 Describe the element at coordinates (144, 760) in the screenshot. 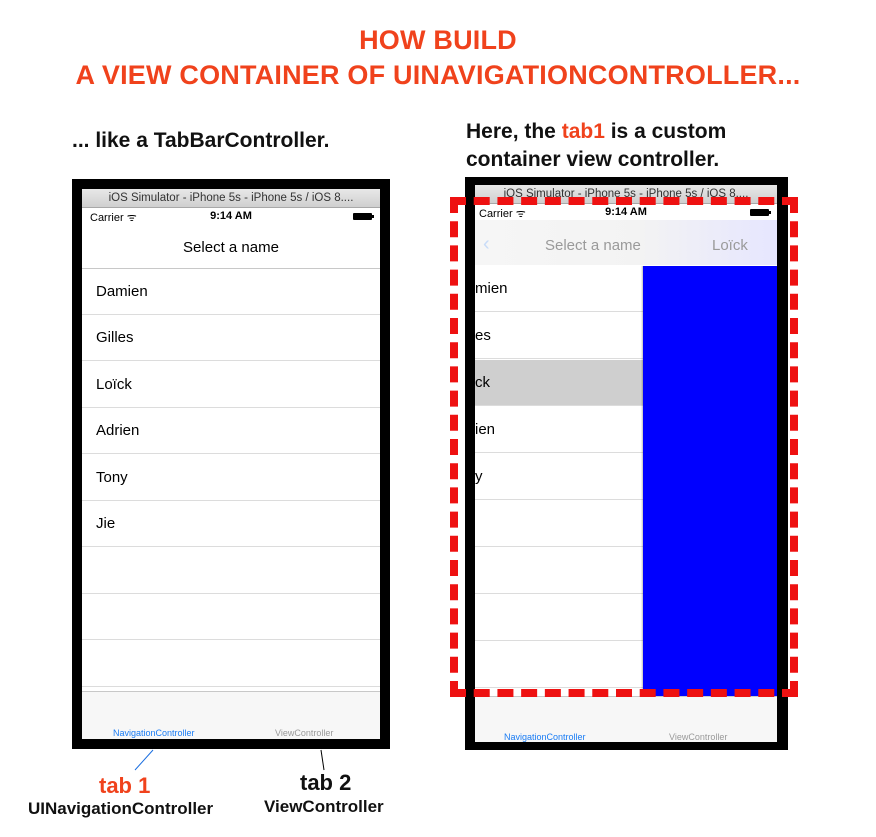

I see `tab1-pointer-line` at that location.